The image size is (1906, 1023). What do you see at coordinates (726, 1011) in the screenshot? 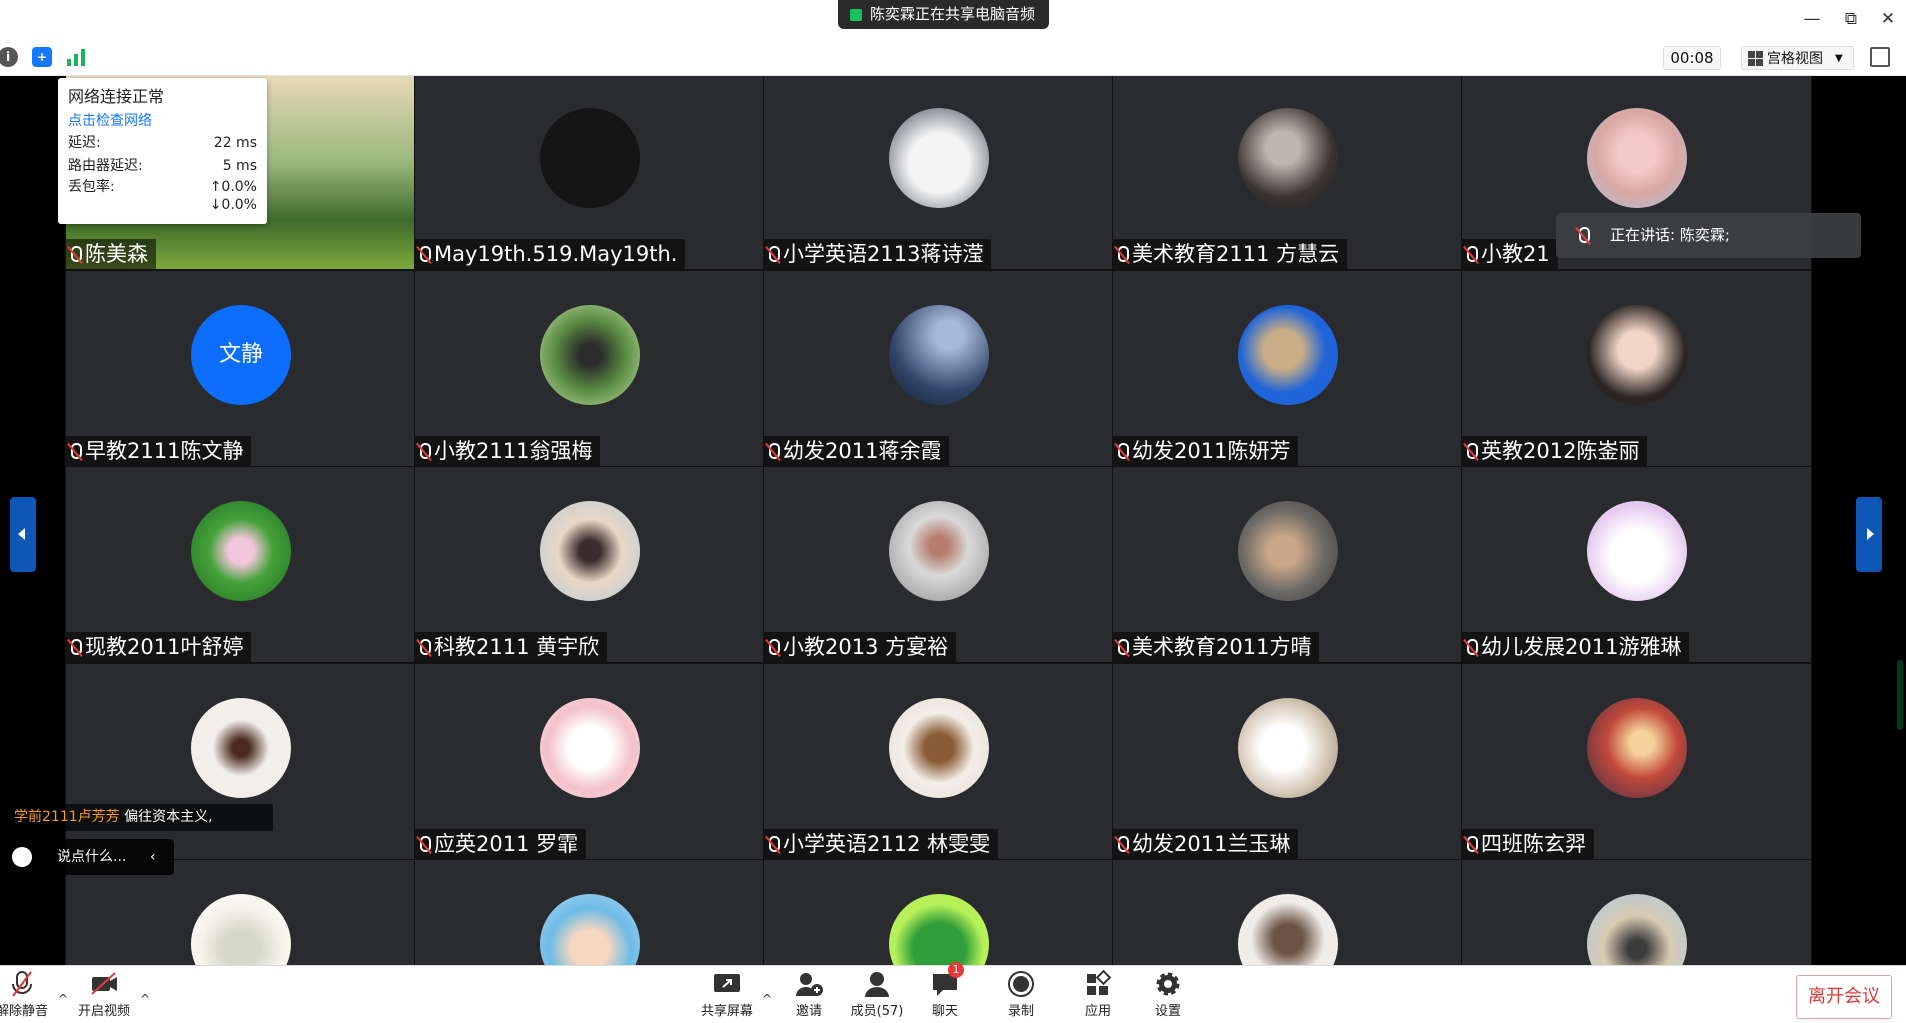
I see `share-screen-label: 共享屏幕` at bounding box center [726, 1011].